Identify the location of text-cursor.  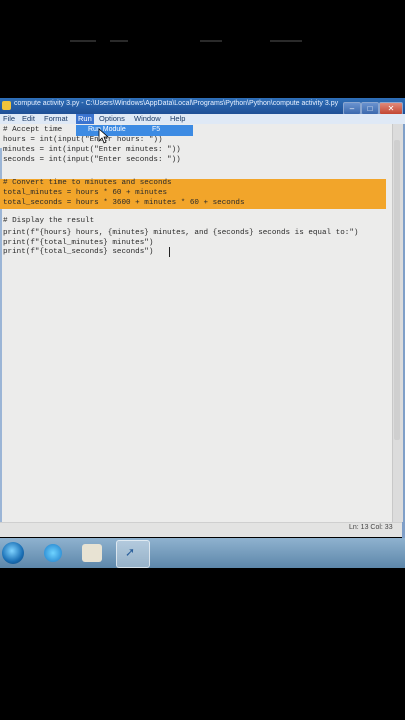
(169, 252).